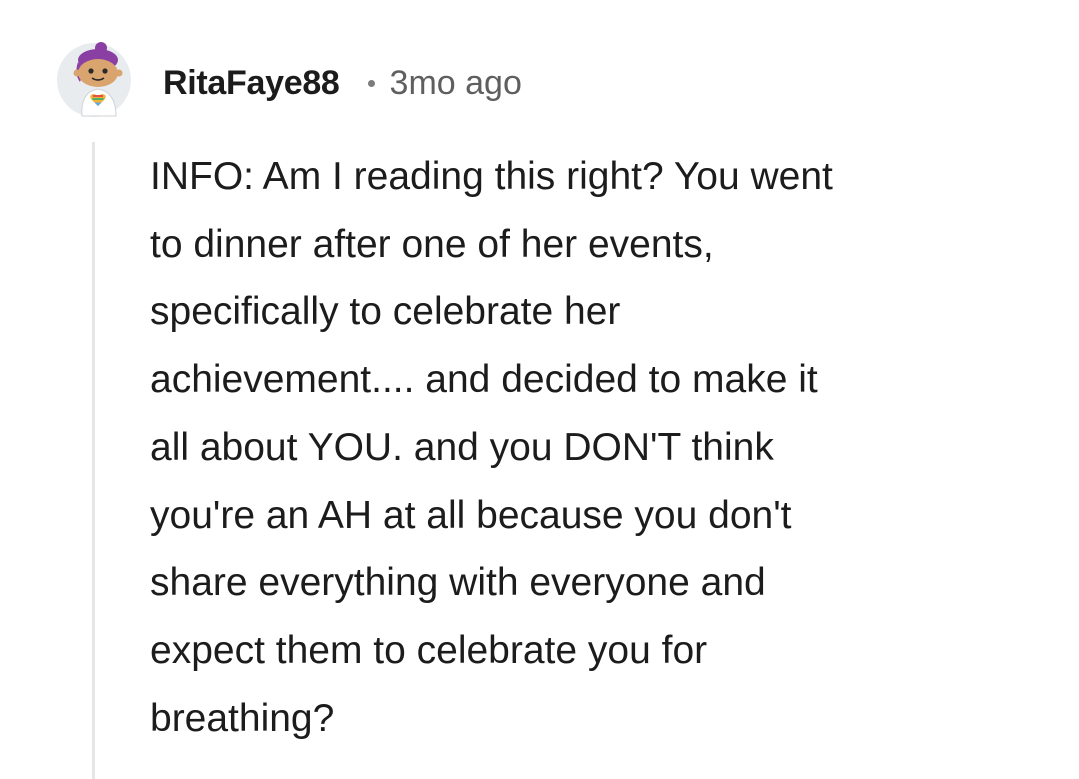  Describe the element at coordinates (491, 176) in the screenshot. I see `comment-body-line: INFO: Am I reading this right? You went` at that location.